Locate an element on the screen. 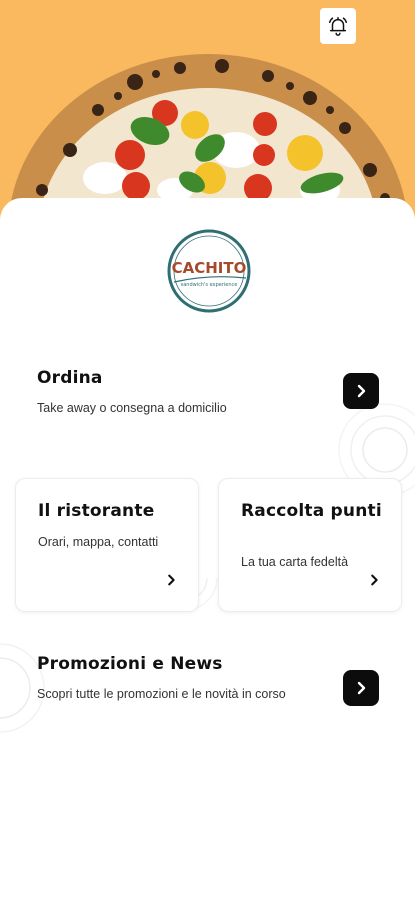 This screenshot has width=415, height=900. order-arrow-button is located at coordinates (361, 391).